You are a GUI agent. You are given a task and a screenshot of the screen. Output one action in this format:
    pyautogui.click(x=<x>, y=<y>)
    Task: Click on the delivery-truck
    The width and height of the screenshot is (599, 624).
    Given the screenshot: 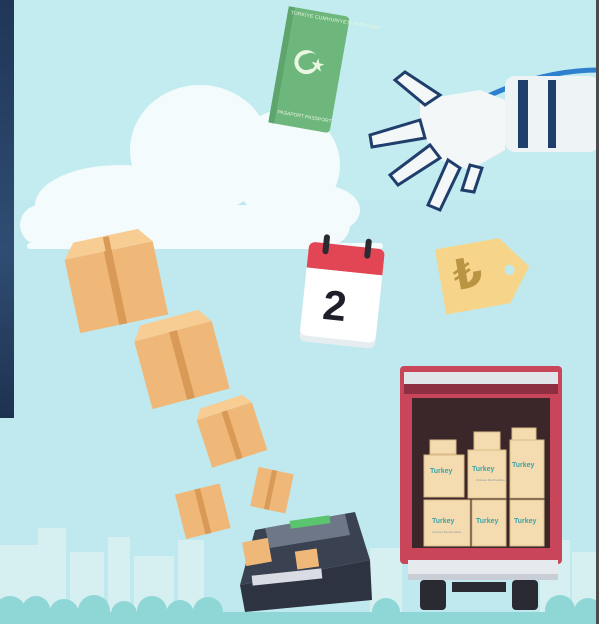 What is the action you would take?
    pyautogui.click(x=481, y=488)
    